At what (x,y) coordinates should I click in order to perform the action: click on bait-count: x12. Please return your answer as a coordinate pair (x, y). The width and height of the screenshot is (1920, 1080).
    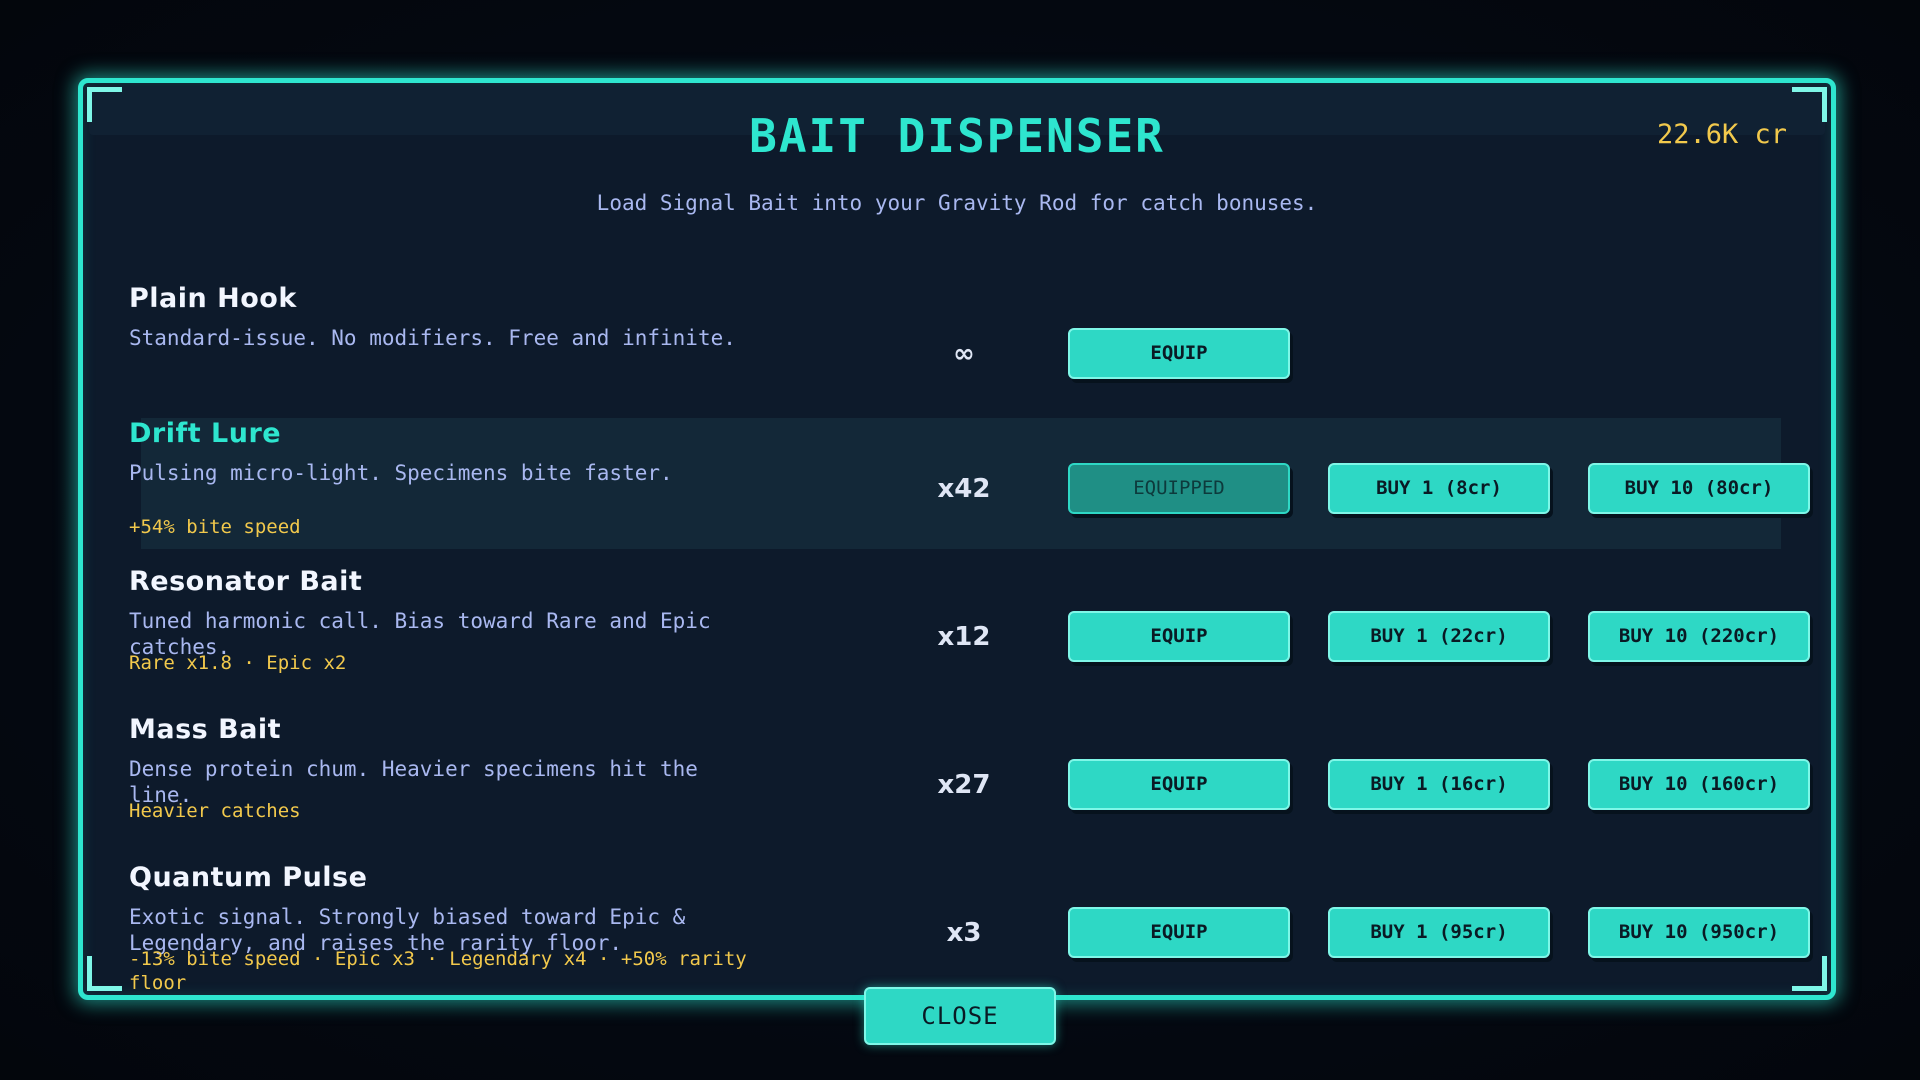
    Looking at the image, I should click on (964, 637).